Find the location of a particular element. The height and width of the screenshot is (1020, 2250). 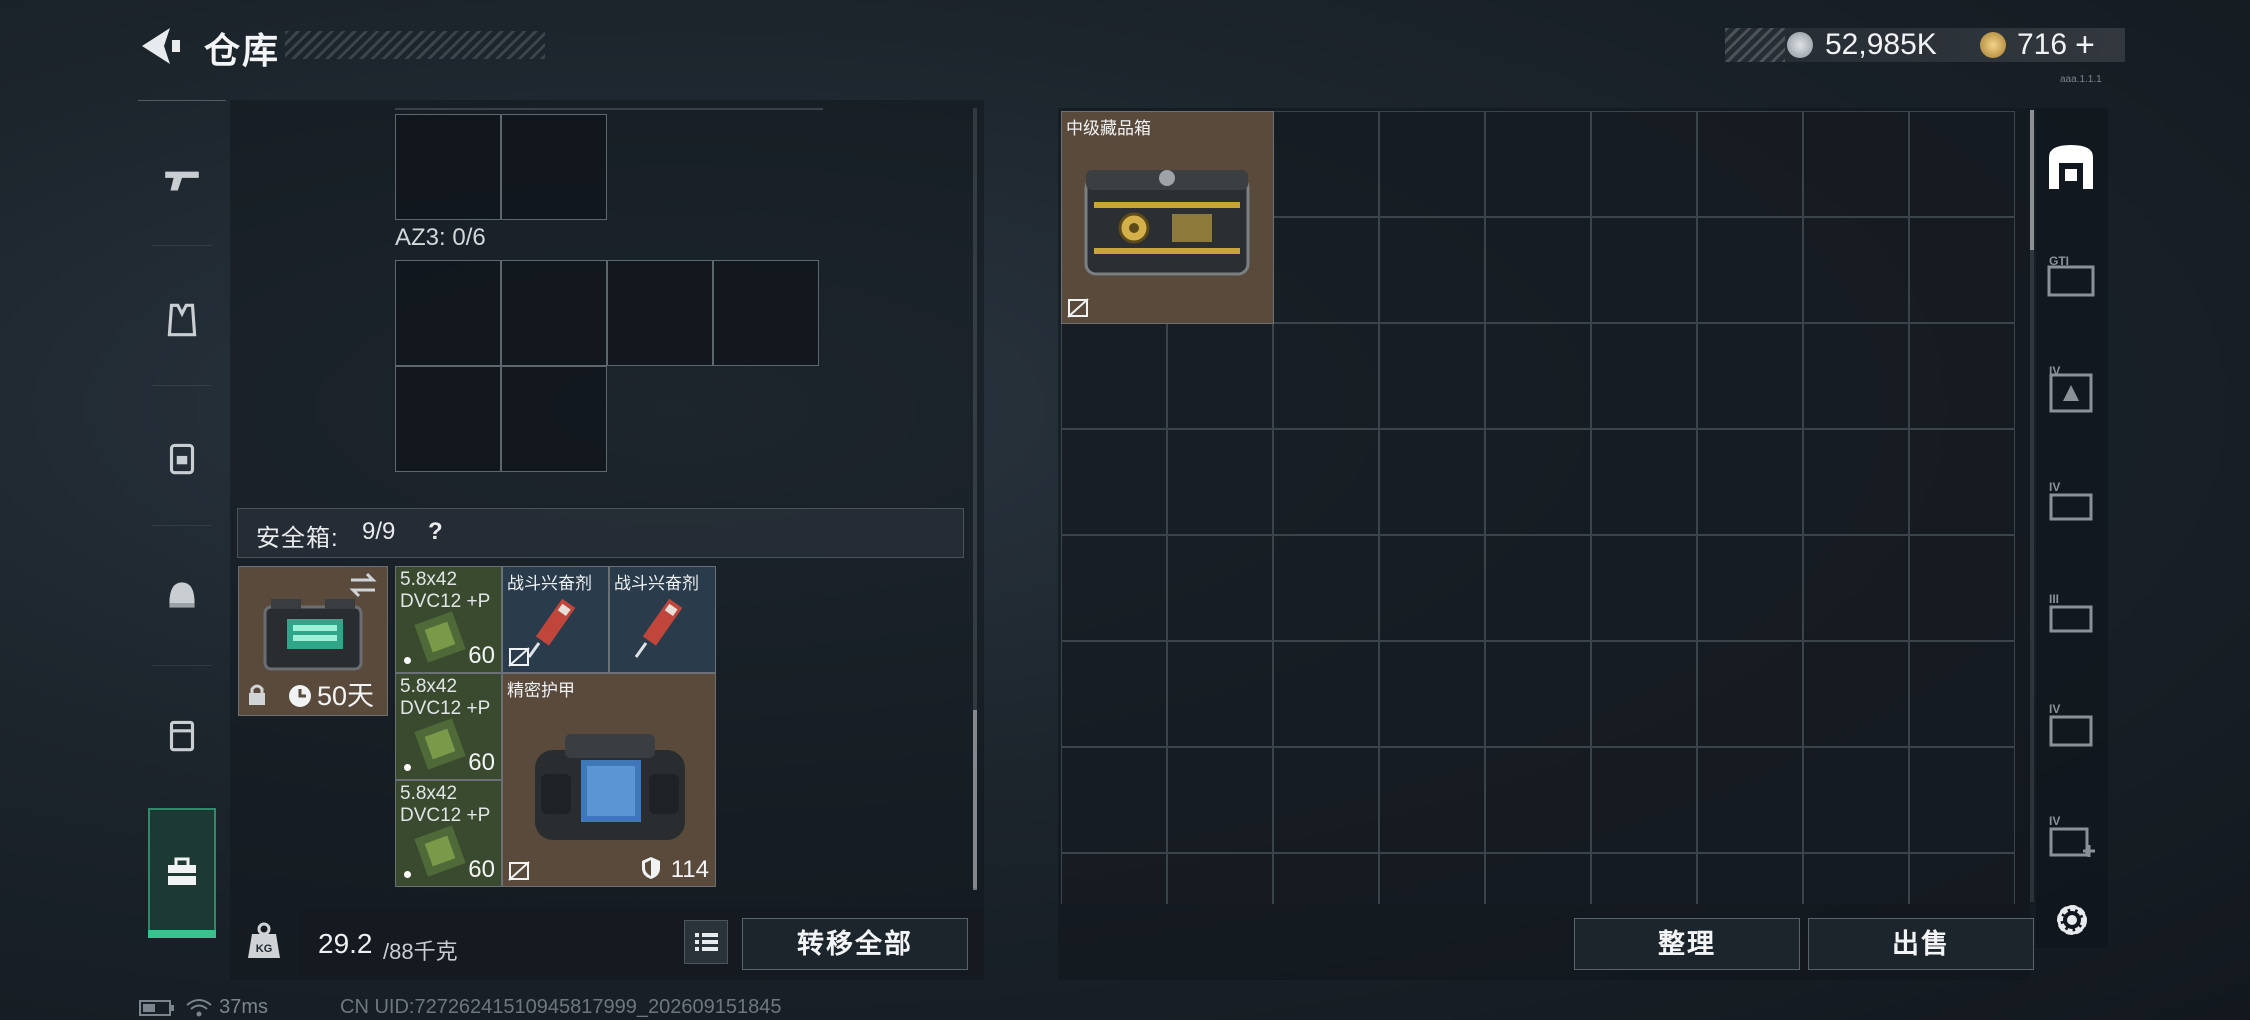

back-button is located at coordinates (160, 46).